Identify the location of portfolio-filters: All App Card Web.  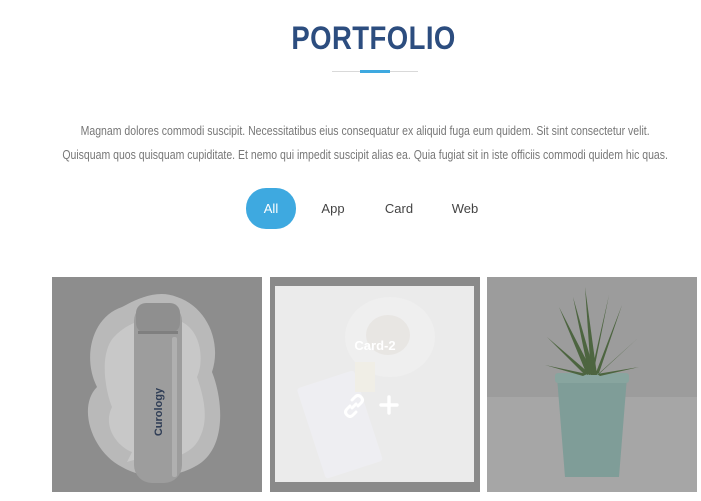
(350, 208).